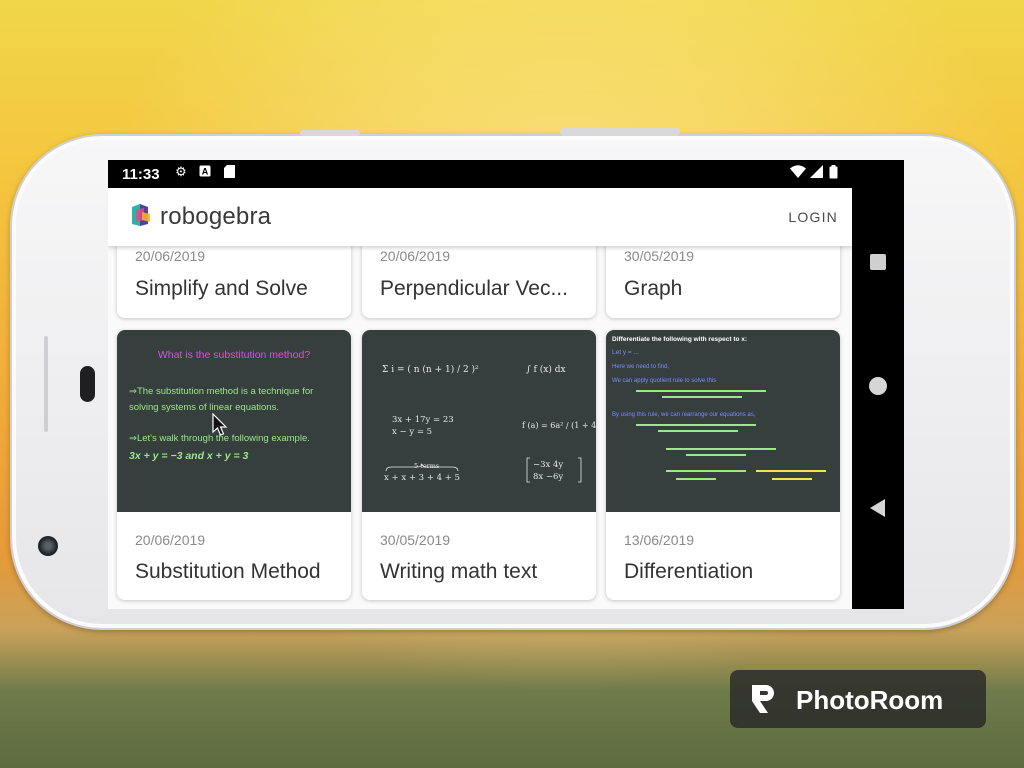 This screenshot has height=768, width=1024. I want to click on front-camera, so click(48, 546).